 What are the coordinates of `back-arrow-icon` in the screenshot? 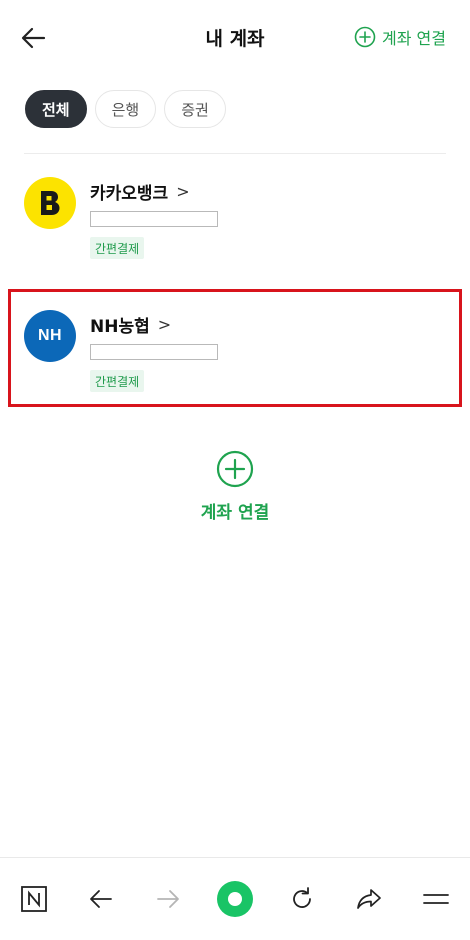 It's located at (100, 899).